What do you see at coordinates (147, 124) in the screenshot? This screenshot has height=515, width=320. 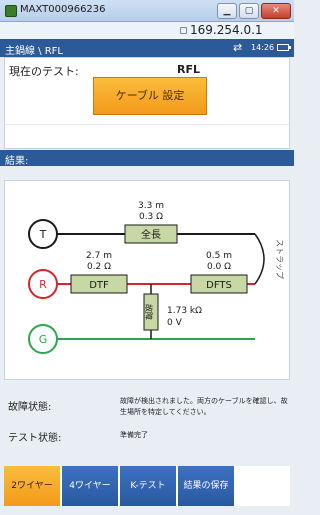 I see `divider` at bounding box center [147, 124].